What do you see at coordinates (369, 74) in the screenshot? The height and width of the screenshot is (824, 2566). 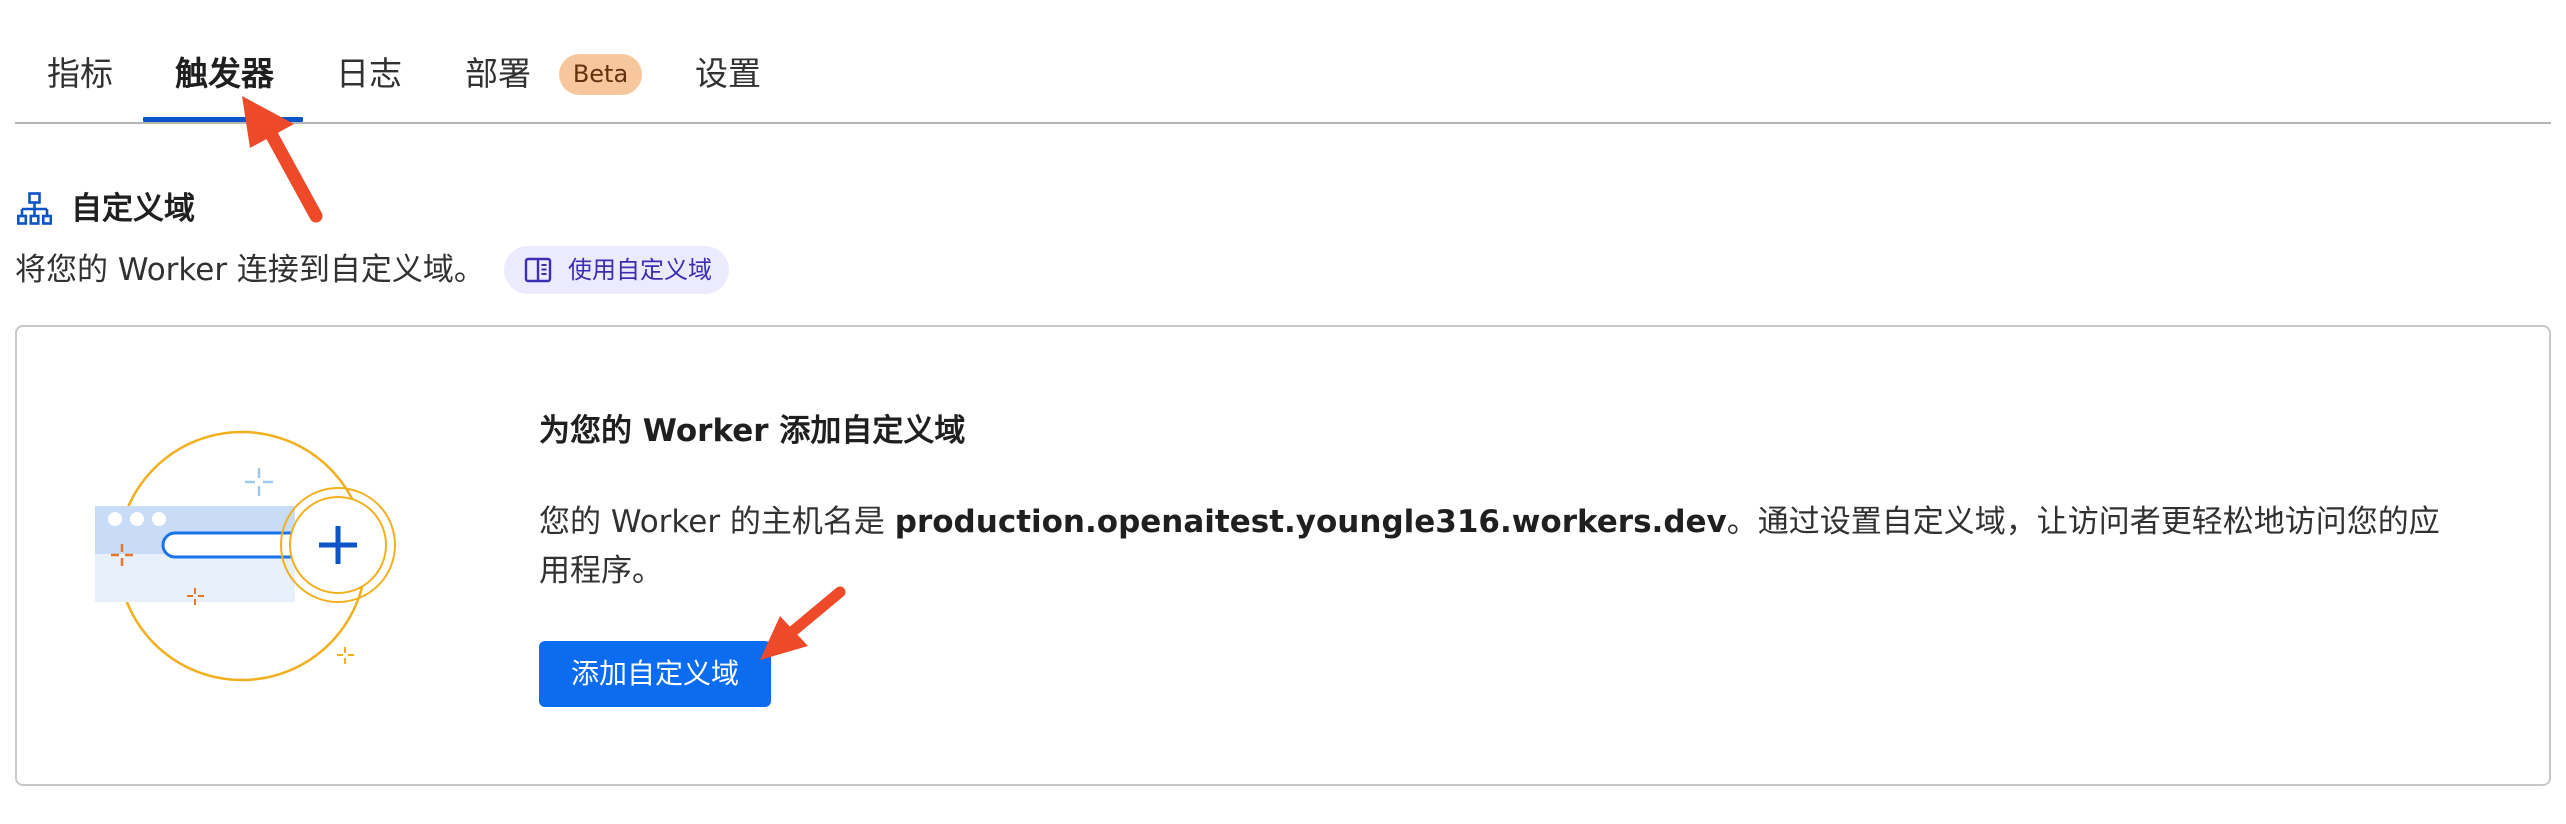 I see `tab-logs: 日志` at bounding box center [369, 74].